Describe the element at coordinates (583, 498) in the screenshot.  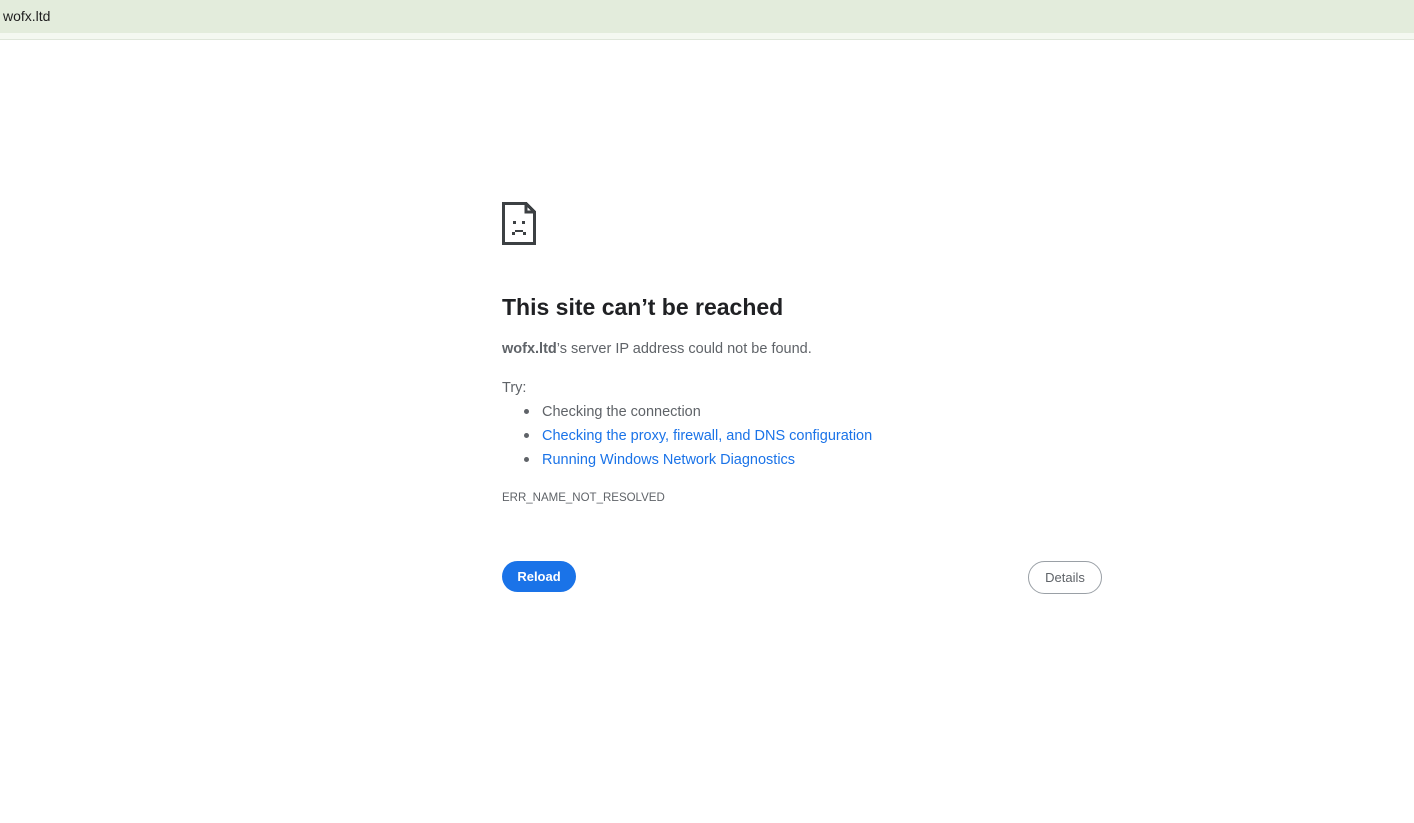
I see `error-code: ERR_NAME_NOT_RESOLVED` at that location.